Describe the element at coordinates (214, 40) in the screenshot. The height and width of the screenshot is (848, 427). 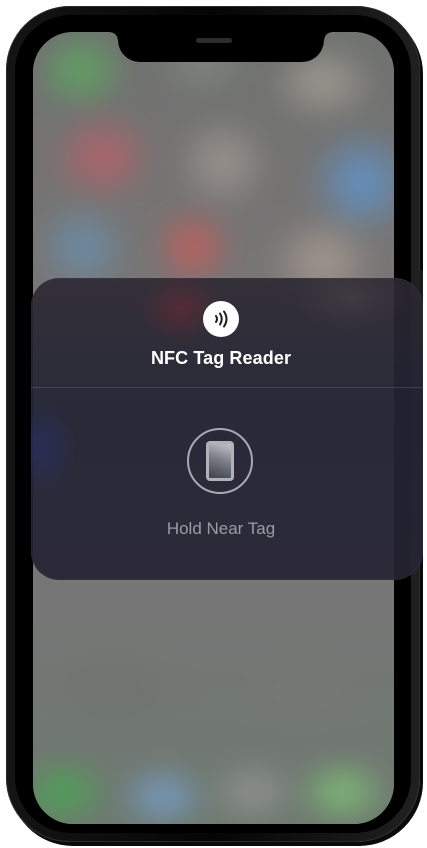
I see `earpiece-speaker` at that location.